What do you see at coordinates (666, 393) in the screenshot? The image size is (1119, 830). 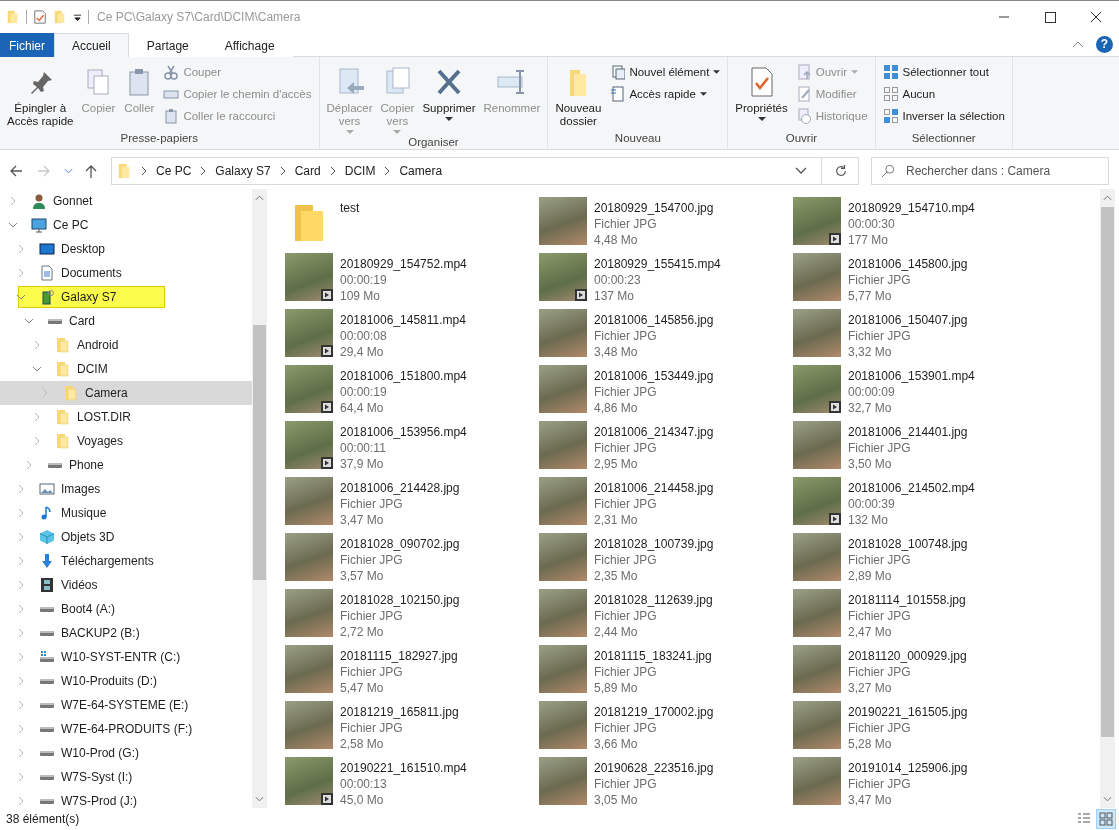 I see `file-item: 20181006_153449.jpg Fichier JPG 4,86 Mo` at bounding box center [666, 393].